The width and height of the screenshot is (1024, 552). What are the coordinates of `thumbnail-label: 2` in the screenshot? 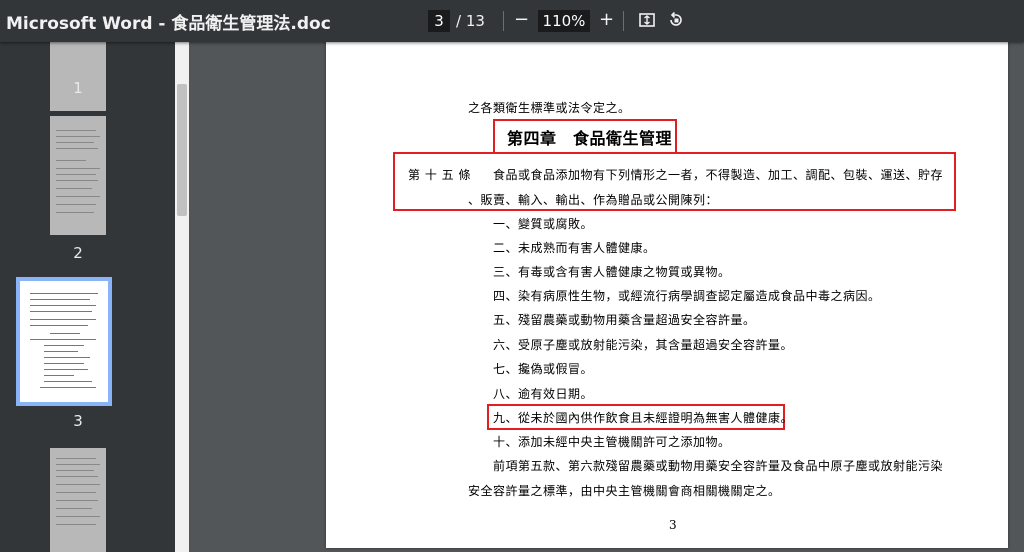 It's located at (78, 253).